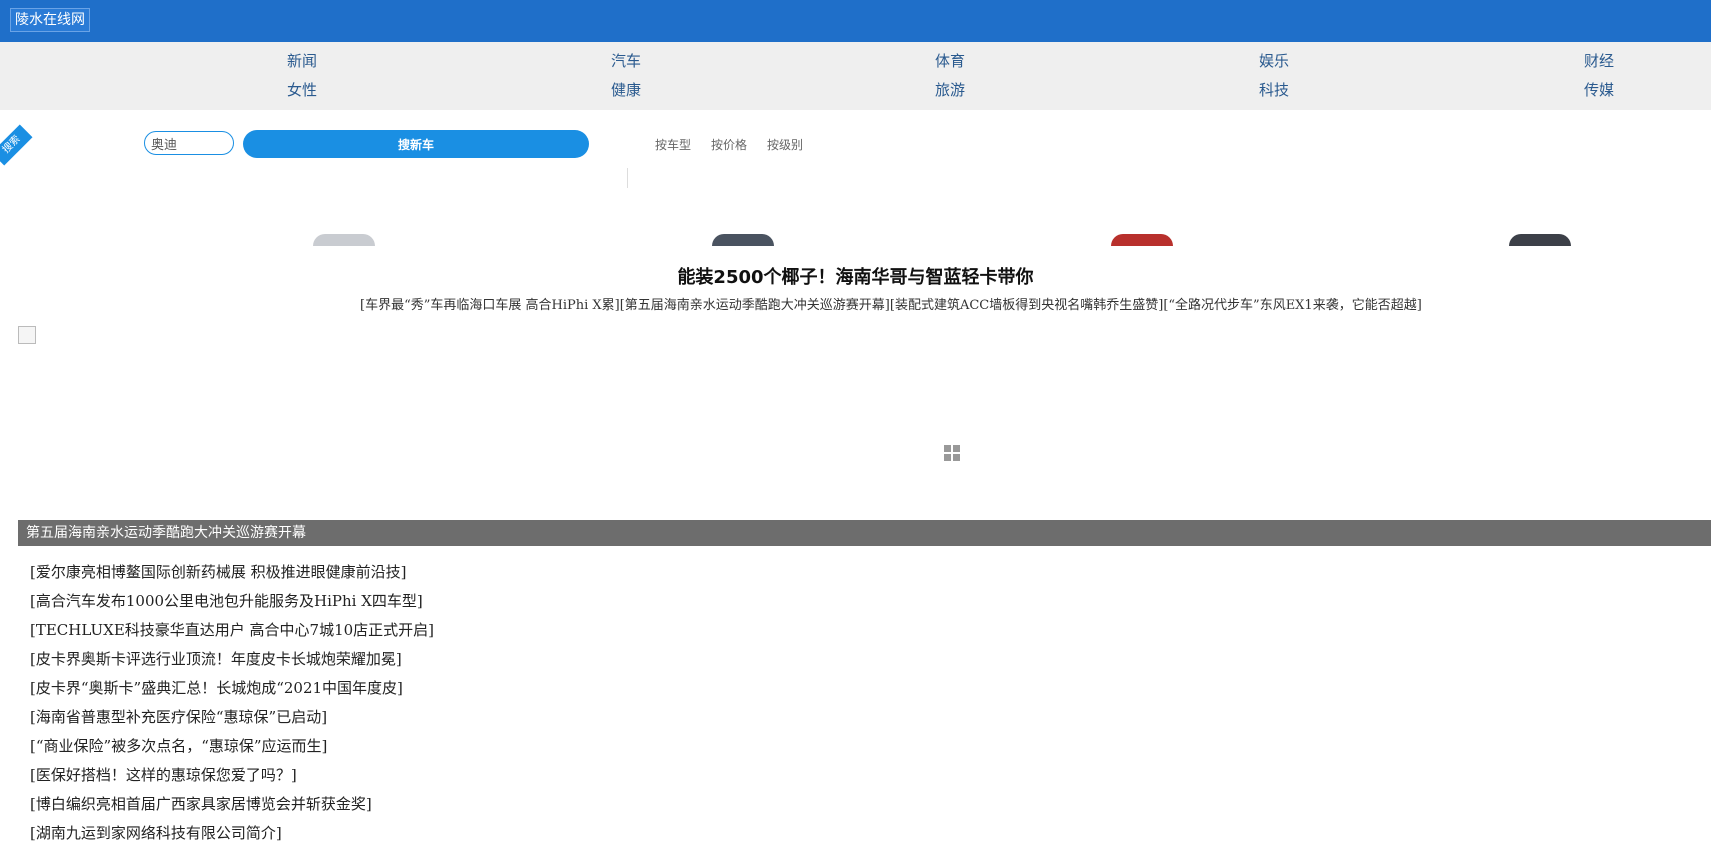  Describe the element at coordinates (232, 572) in the screenshot. I see `list-item: [爱尔康亮相博鳌国际创新药械展 积极推进眼健康前沿技]` at that location.